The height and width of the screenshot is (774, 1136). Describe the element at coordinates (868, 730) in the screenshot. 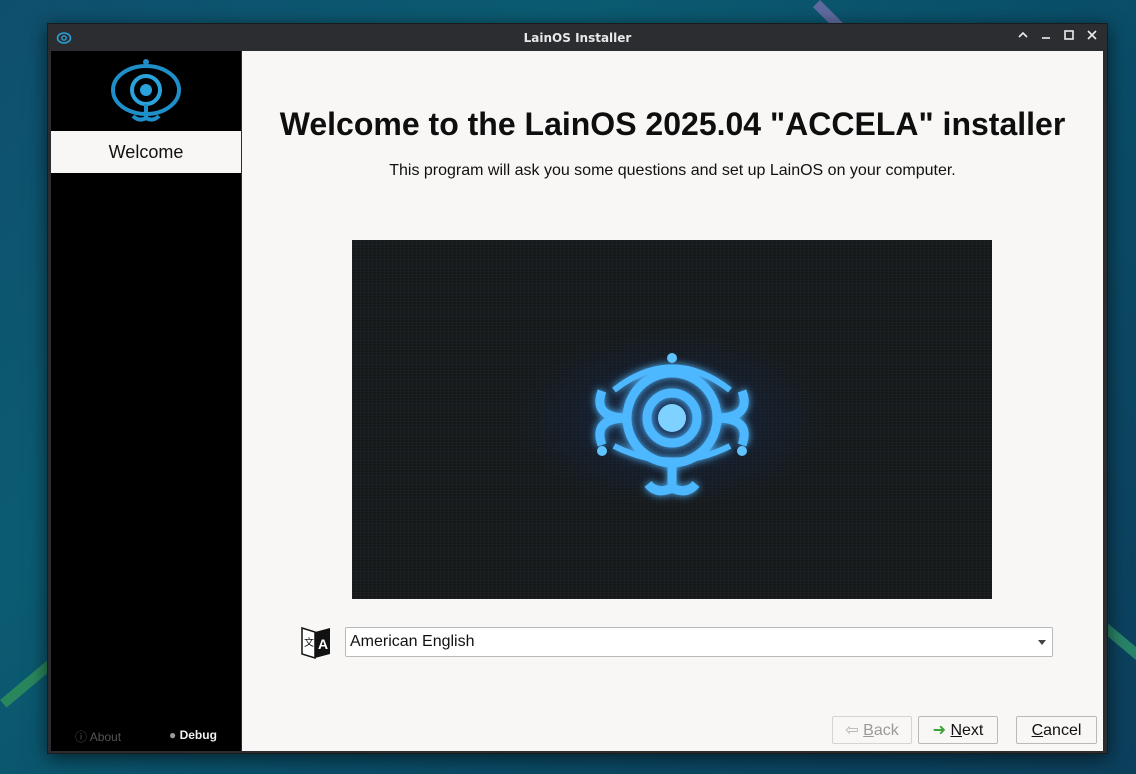

I see `back-mnemonic: B` at that location.